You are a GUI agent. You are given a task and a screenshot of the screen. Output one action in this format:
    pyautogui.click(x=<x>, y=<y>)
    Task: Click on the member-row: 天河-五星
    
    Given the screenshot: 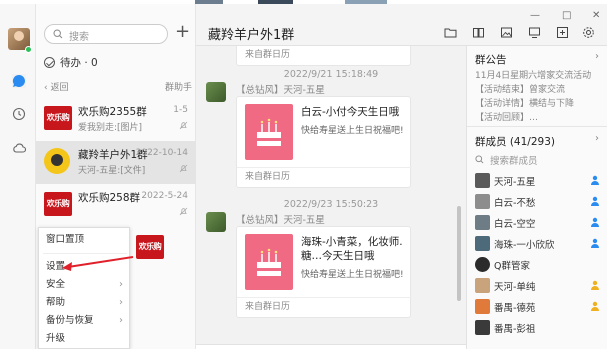 What is the action you would take?
    pyautogui.click(x=537, y=180)
    